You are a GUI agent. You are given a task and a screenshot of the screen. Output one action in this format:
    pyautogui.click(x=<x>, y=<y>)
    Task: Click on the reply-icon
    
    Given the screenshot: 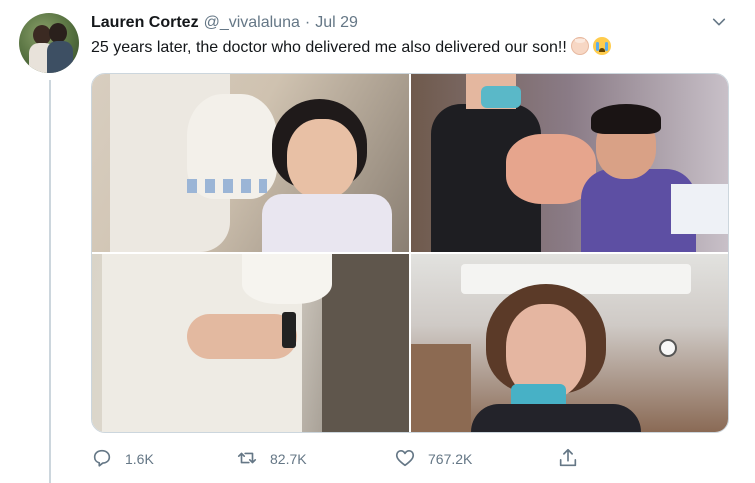 What is the action you would take?
    pyautogui.click(x=102, y=459)
    